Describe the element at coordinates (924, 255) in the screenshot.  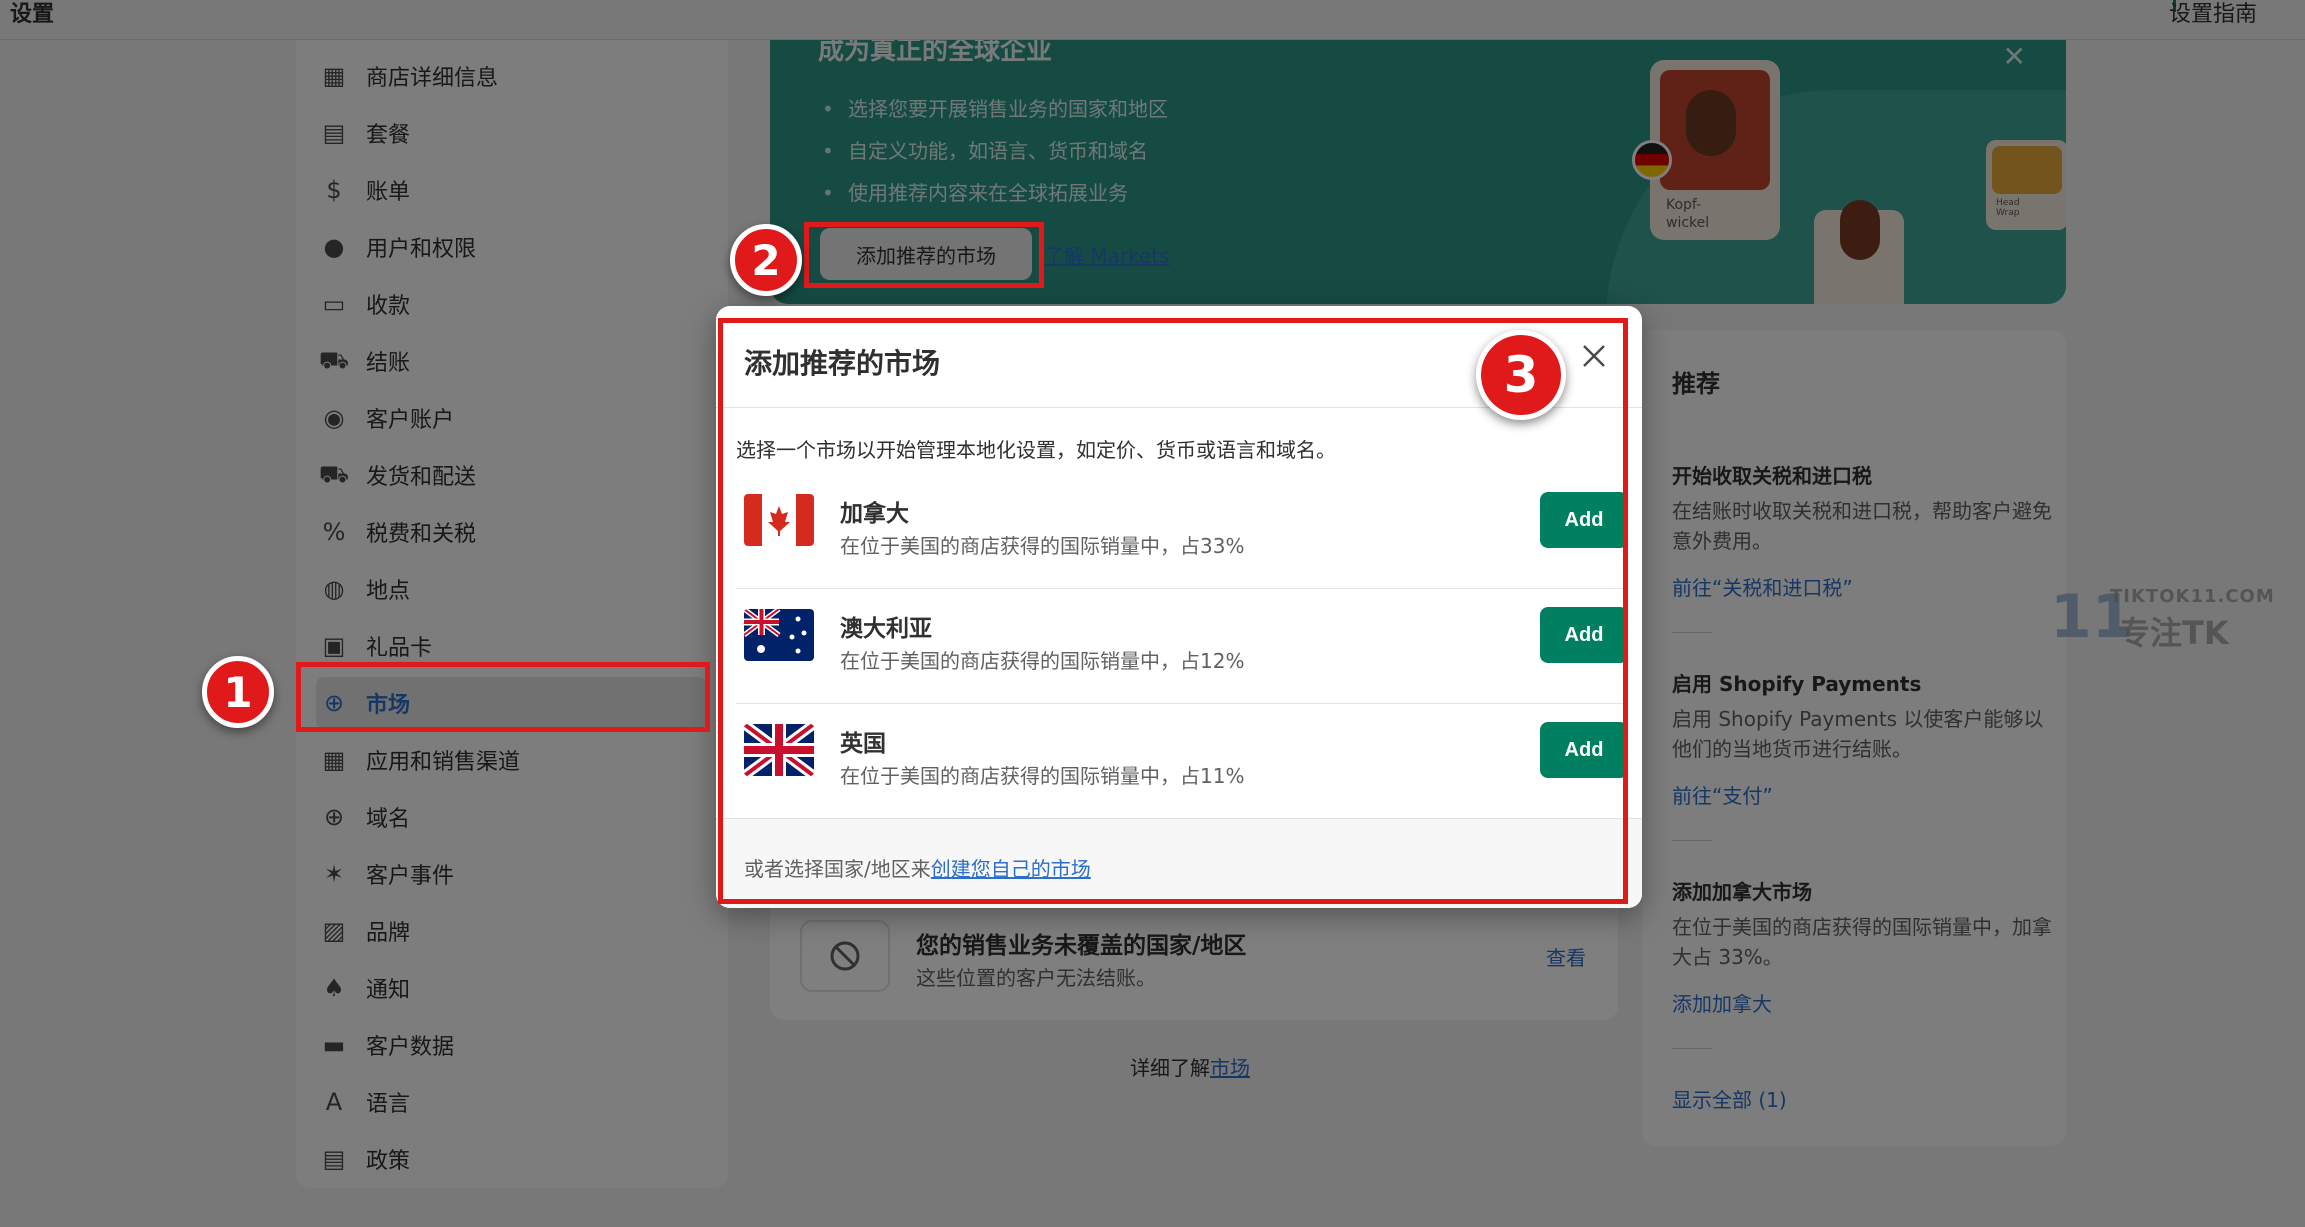
I see `highlight-box-add-button` at that location.